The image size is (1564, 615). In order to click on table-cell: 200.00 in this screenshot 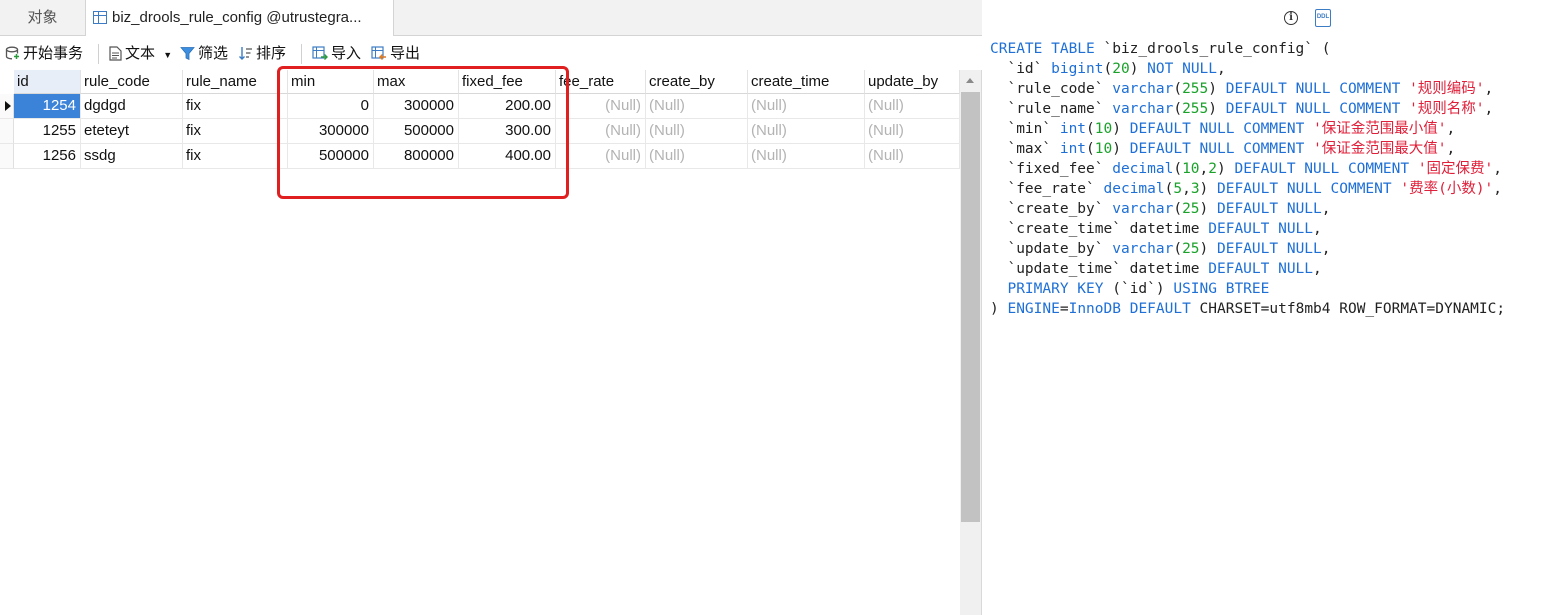, I will do `click(507, 106)`.